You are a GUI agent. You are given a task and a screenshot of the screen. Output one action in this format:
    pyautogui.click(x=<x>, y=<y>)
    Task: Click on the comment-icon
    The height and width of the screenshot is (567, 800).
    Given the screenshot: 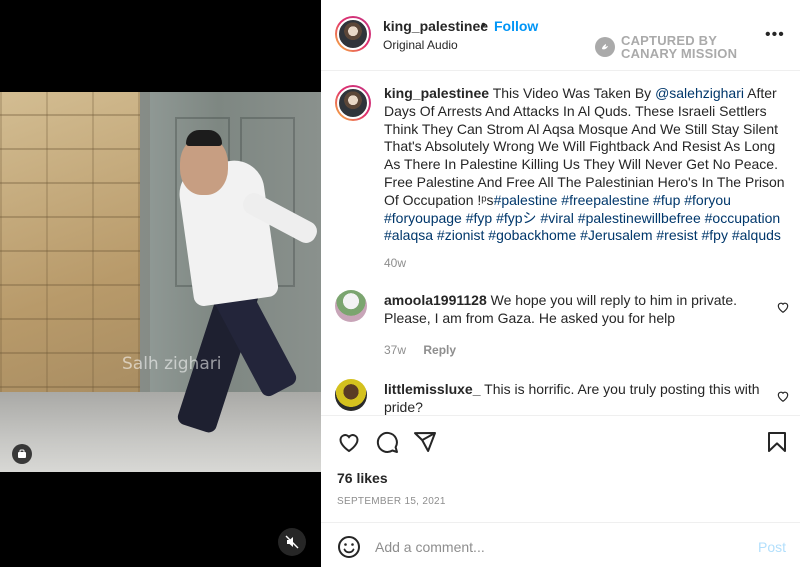 What is the action you would take?
    pyautogui.click(x=387, y=442)
    